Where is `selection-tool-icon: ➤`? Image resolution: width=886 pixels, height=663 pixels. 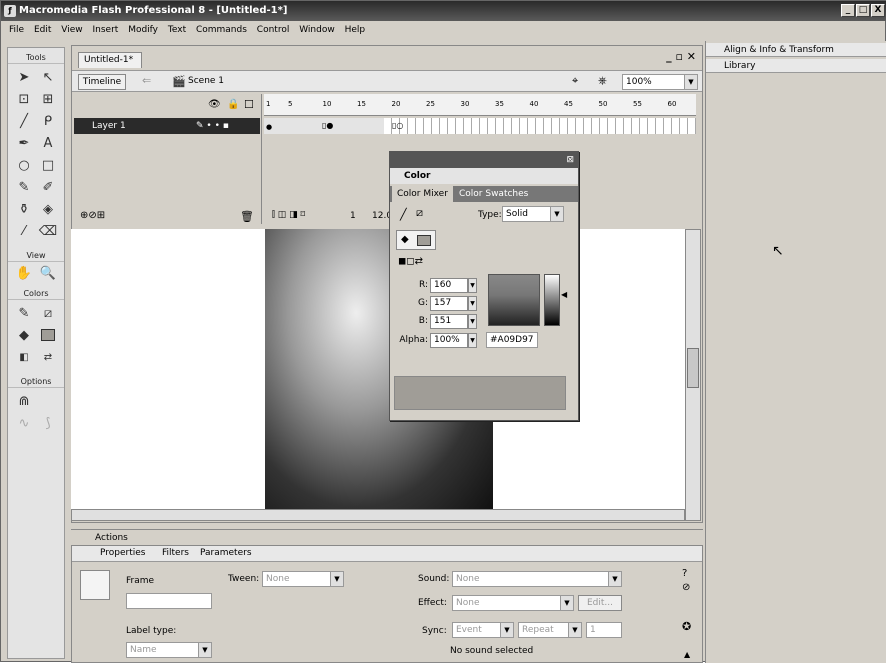
selection-tool-icon: ➤ is located at coordinates (24, 77).